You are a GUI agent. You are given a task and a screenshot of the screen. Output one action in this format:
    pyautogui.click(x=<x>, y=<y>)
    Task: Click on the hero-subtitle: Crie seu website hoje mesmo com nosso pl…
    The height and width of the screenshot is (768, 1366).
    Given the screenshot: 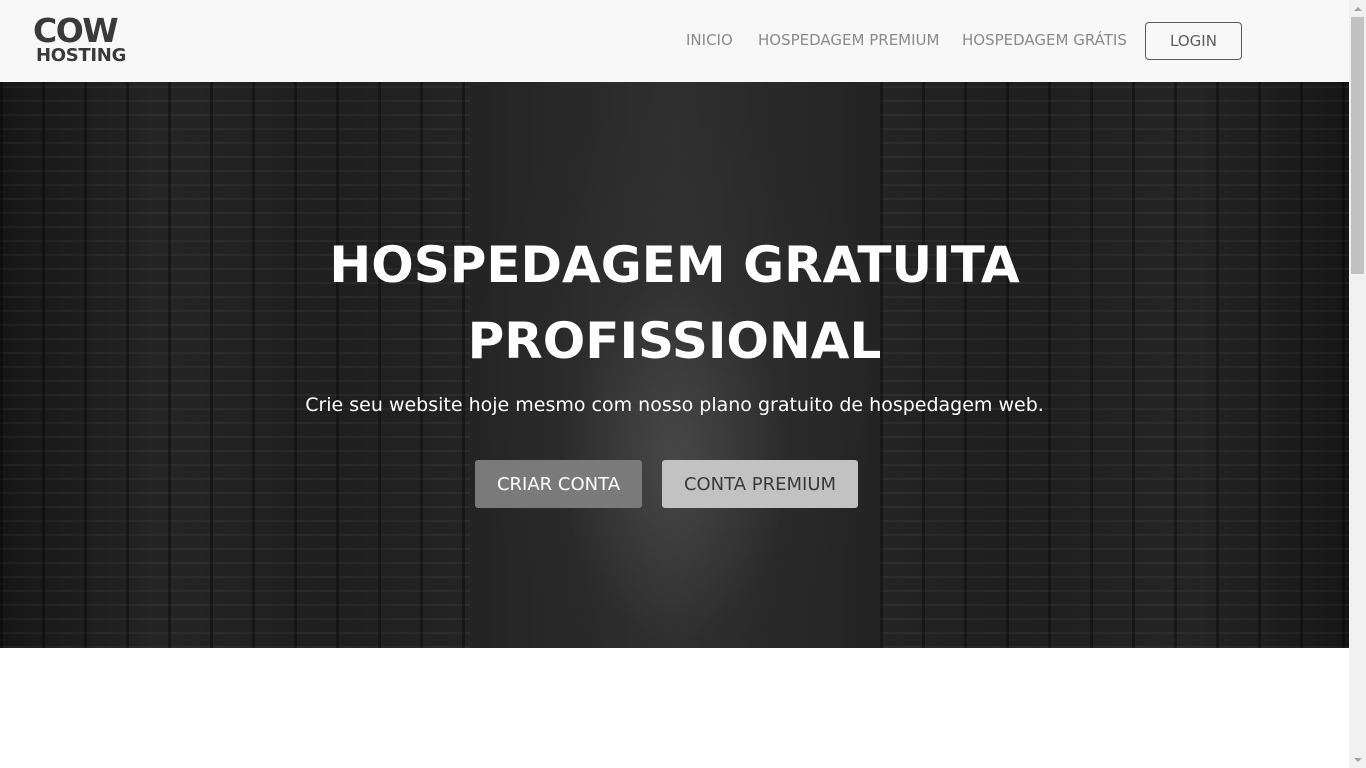 What is the action you would take?
    pyautogui.click(x=674, y=405)
    